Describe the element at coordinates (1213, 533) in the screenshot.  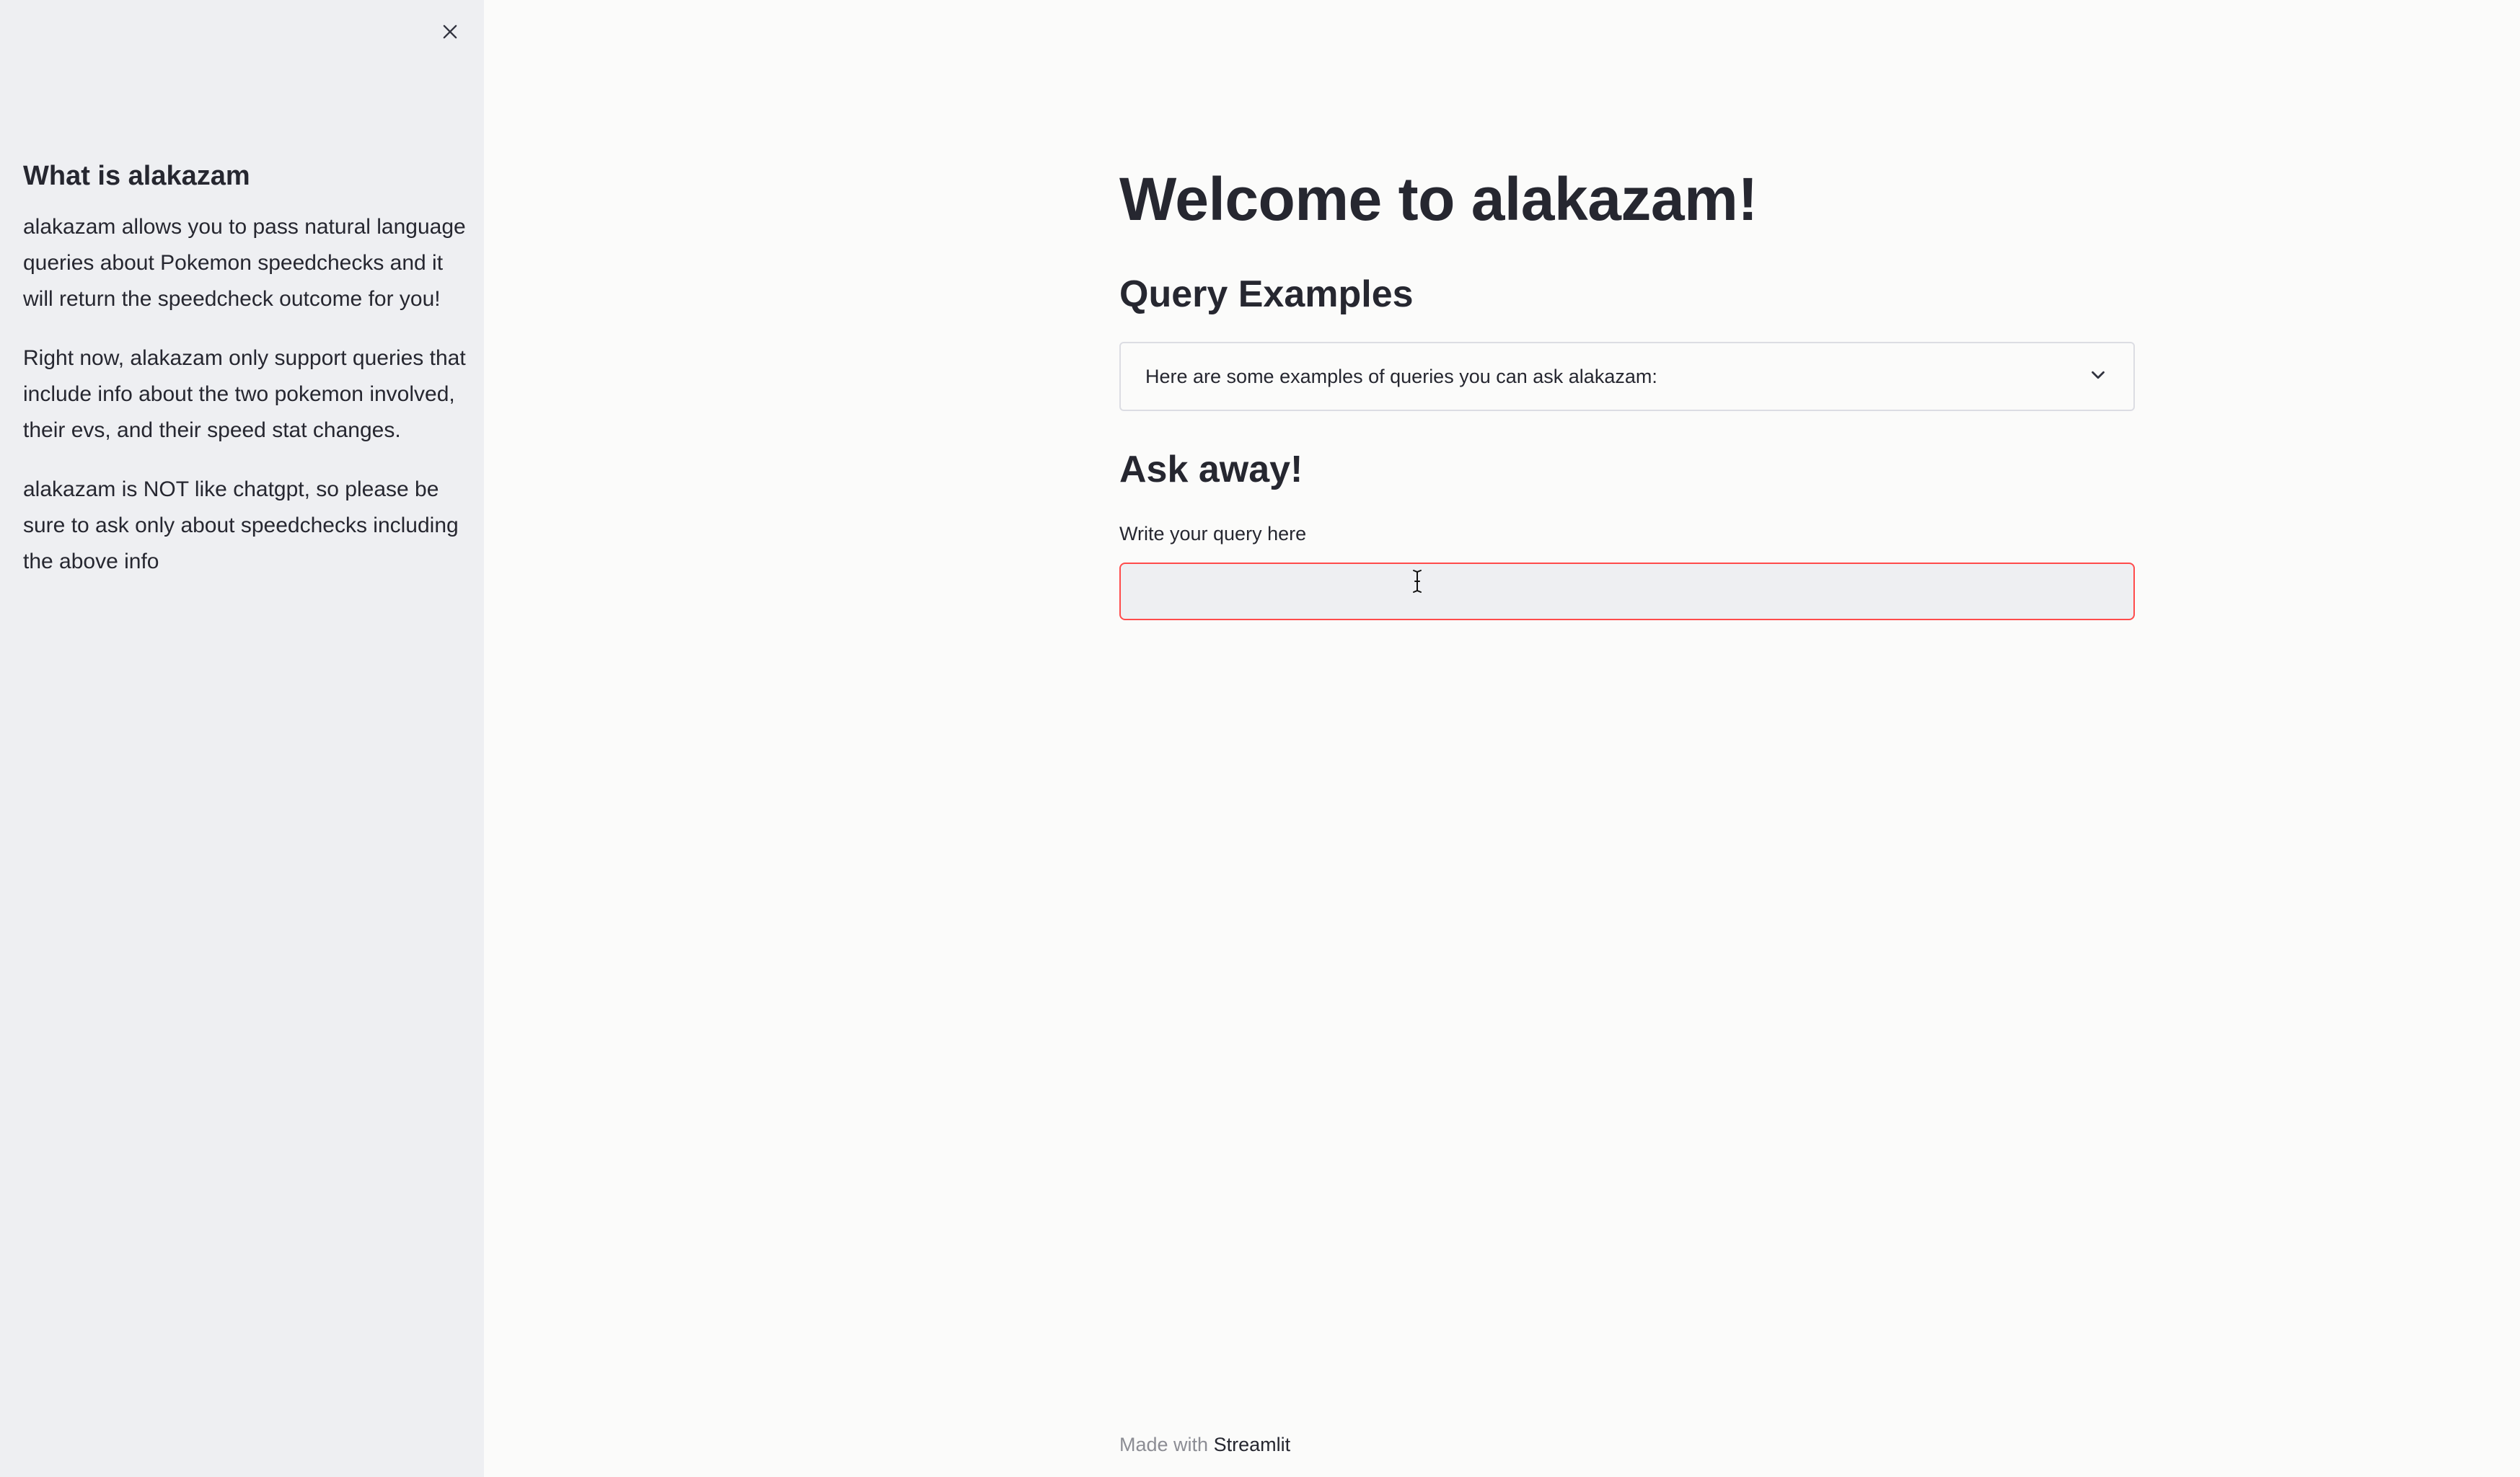
I see `query-input-label: Write your query here` at that location.